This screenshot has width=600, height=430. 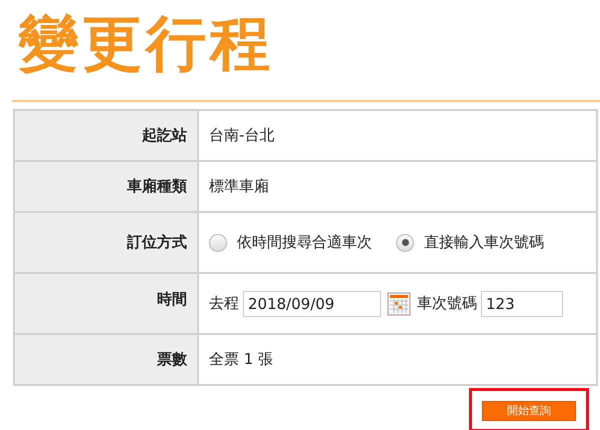 I want to click on train-number-label: 車次號碼, so click(x=447, y=303).